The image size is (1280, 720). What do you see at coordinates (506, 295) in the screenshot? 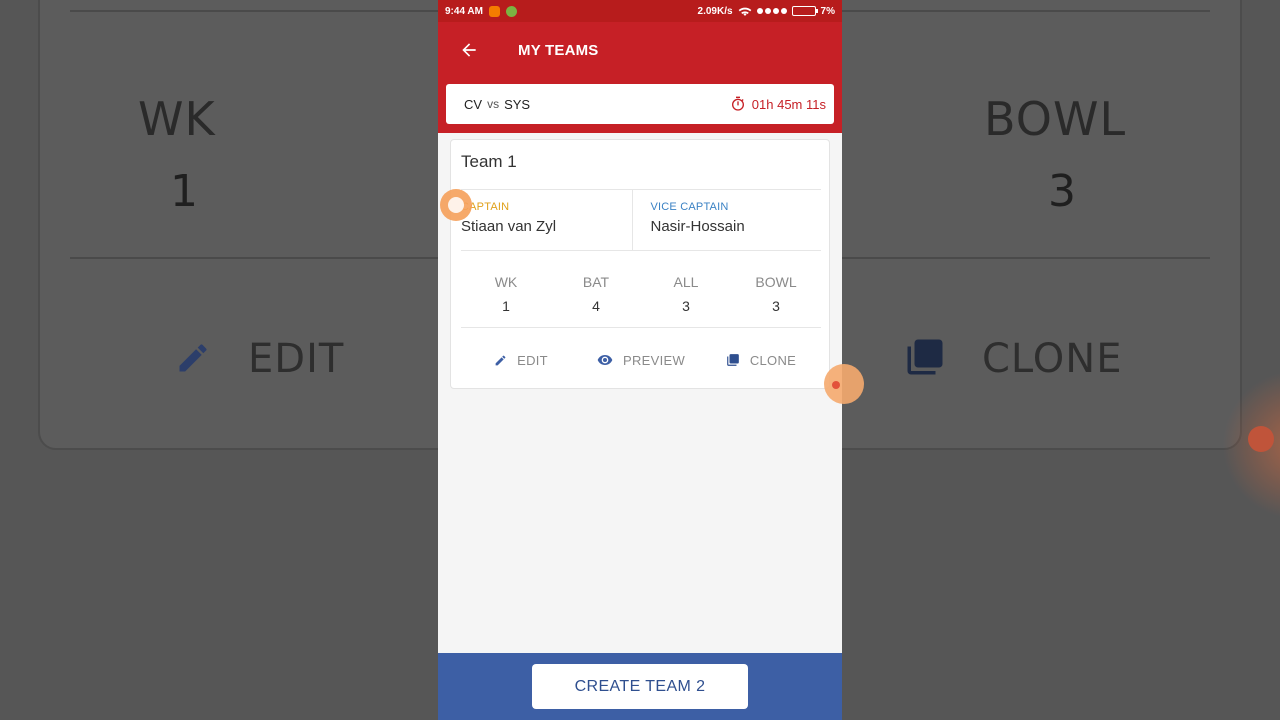
I see `stat-wk: WK 1` at bounding box center [506, 295].